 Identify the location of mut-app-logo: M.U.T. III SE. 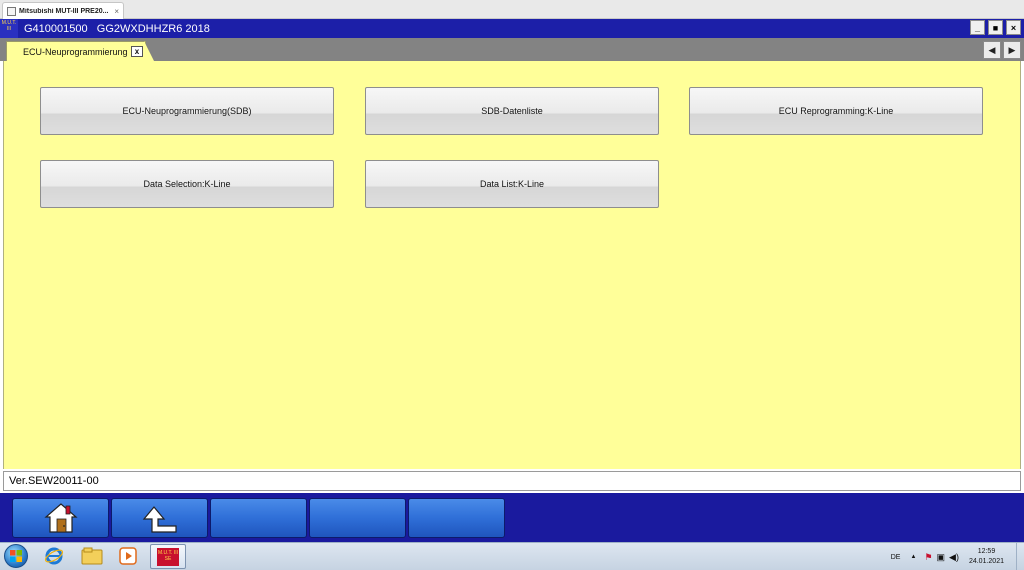
(168, 556).